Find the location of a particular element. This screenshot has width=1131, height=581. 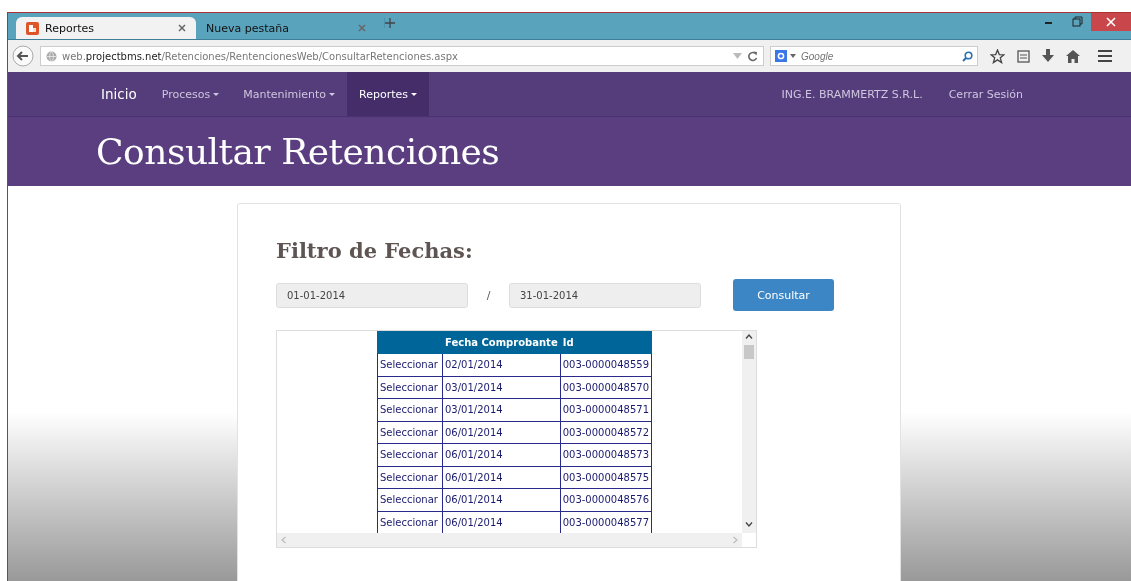

search-field: Google is located at coordinates (879, 56).